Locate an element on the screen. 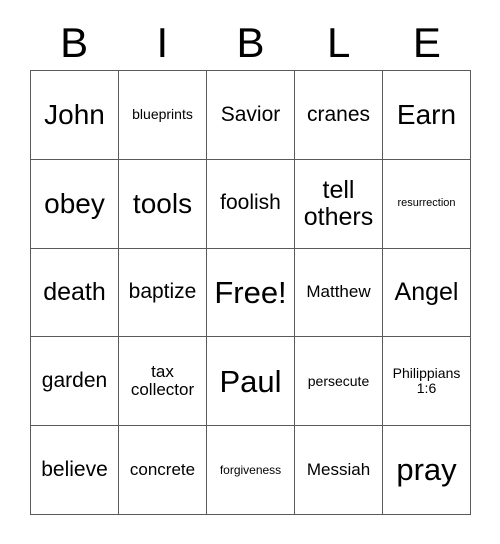  bingo-cell-label: John is located at coordinates (74, 114).